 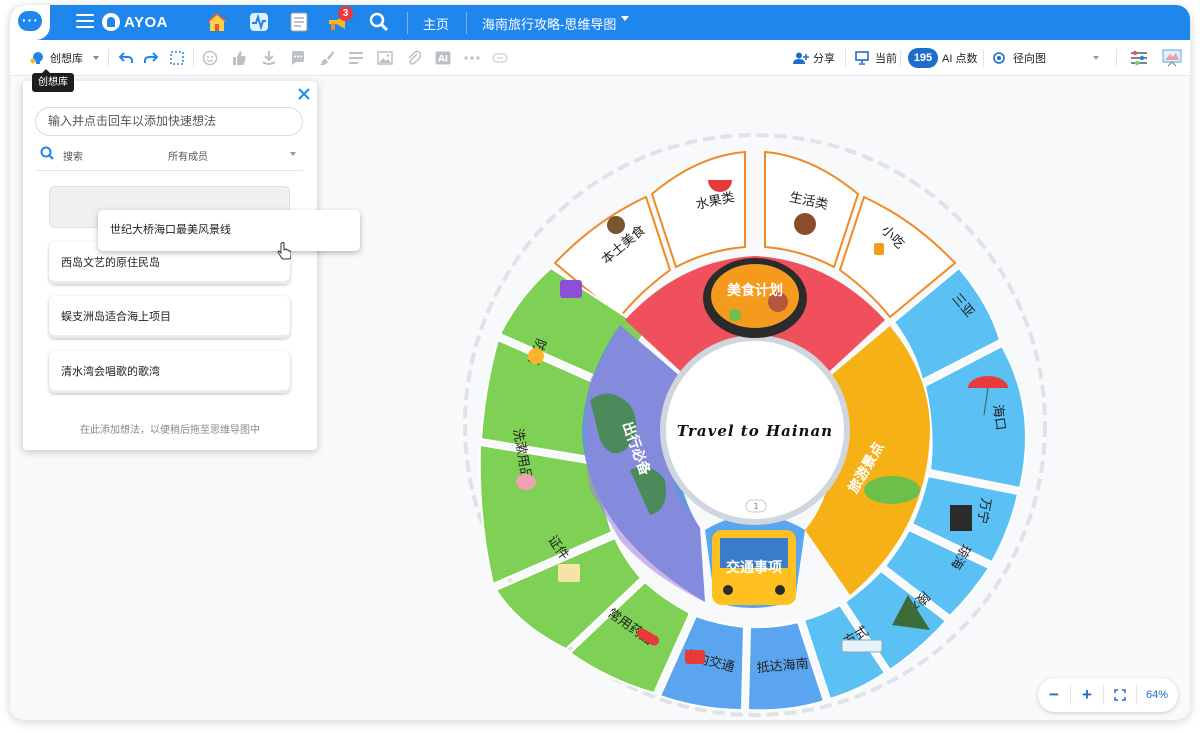 I want to click on bus-small-icon, so click(x=695, y=657).